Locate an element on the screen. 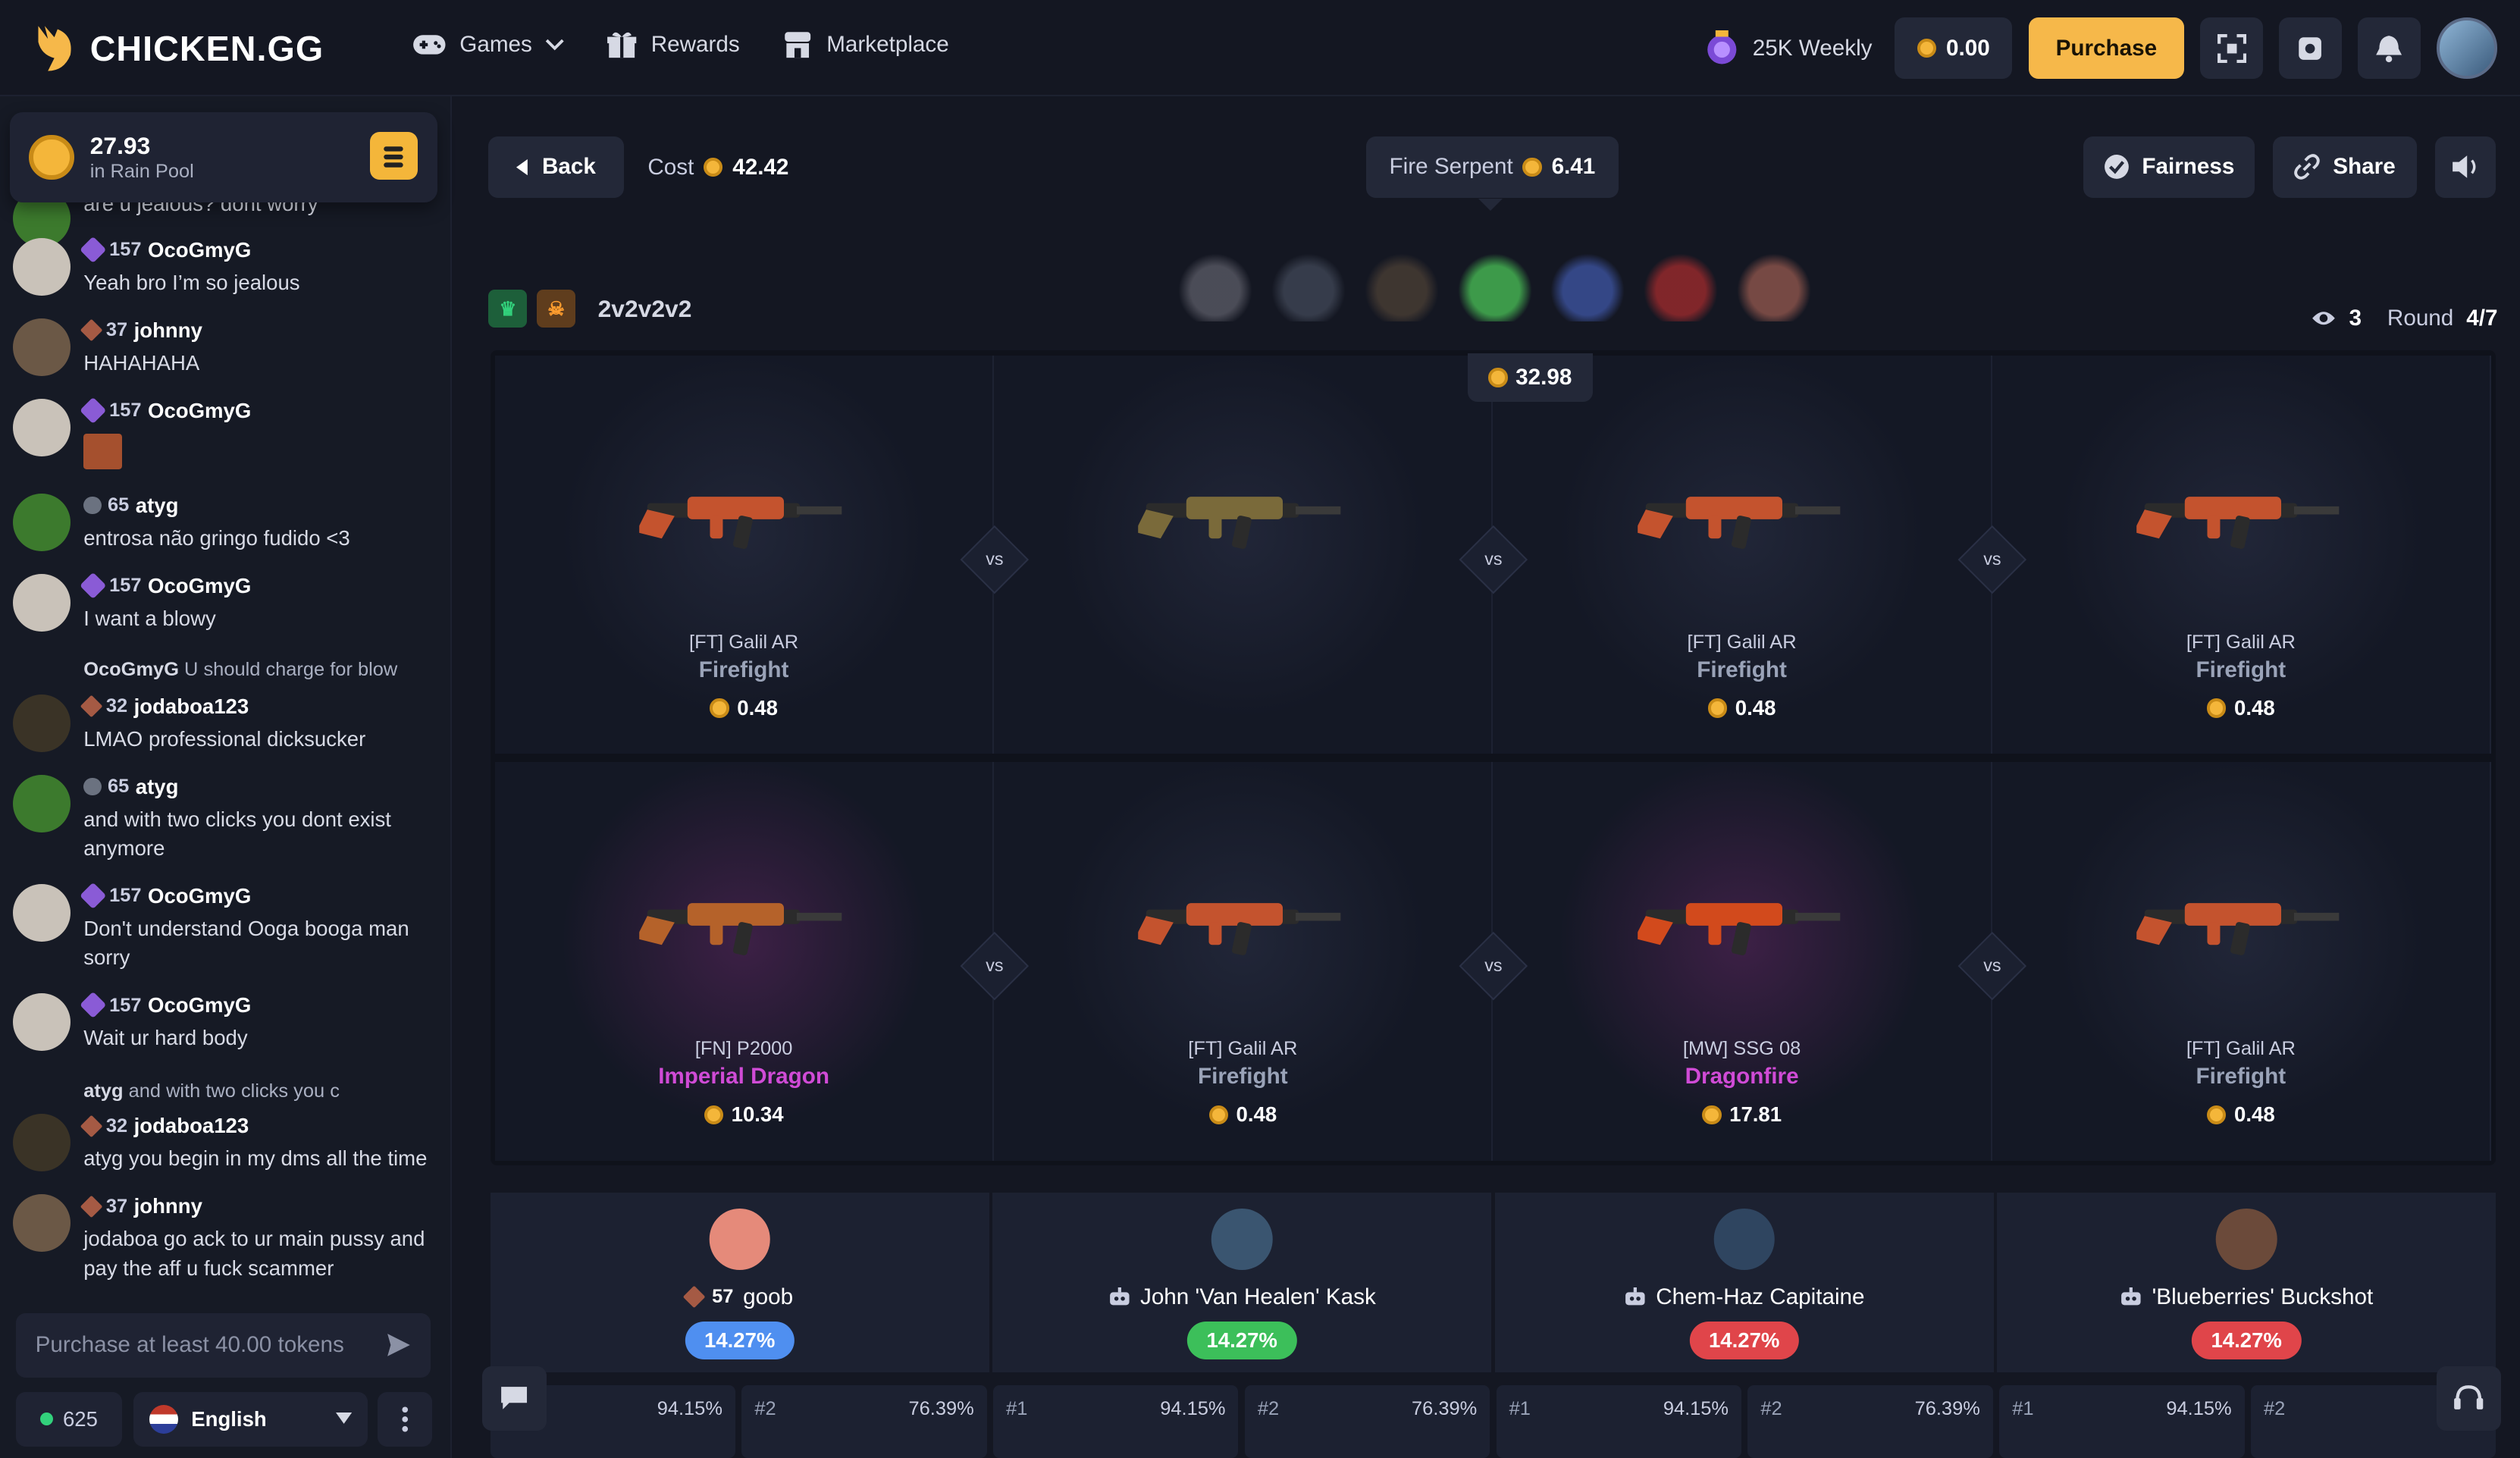 This screenshot has height=1458, width=2520. fullscreen-button is located at coordinates (2232, 48).